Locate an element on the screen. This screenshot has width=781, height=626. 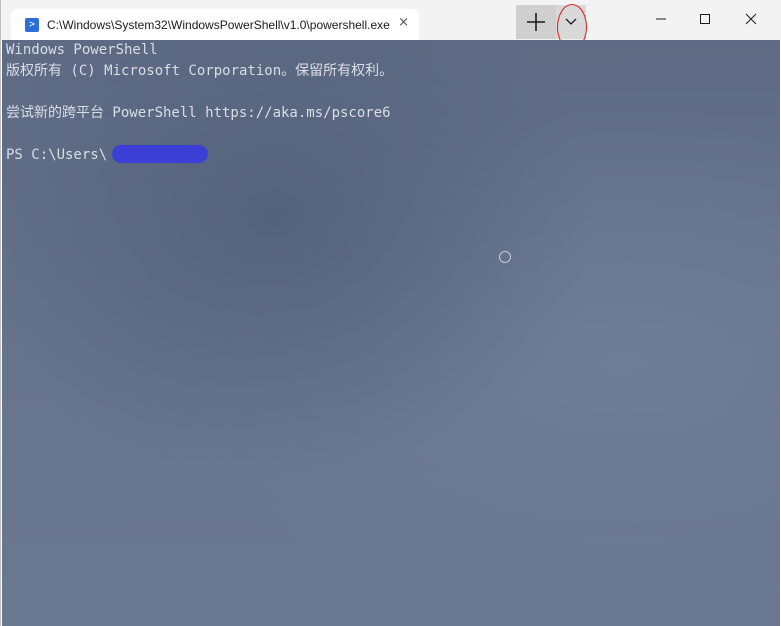
close-window-button is located at coordinates (751, 19).